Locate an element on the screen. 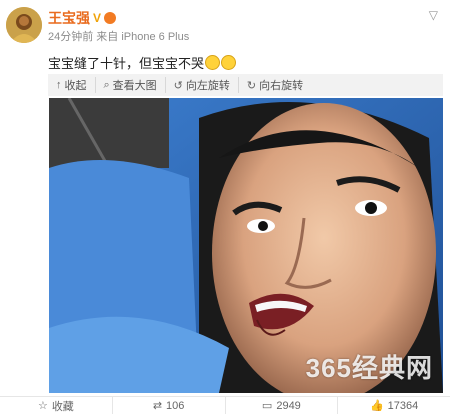  repost-count: 106 is located at coordinates (175, 405).